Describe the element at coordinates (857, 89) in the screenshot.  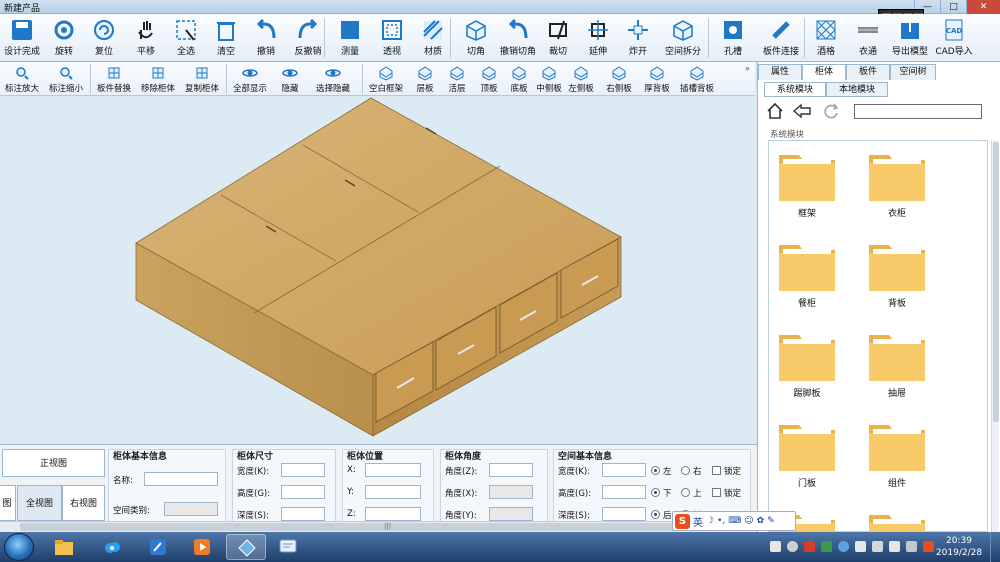
I see `subtab-local-modules: 本地模块` at that location.